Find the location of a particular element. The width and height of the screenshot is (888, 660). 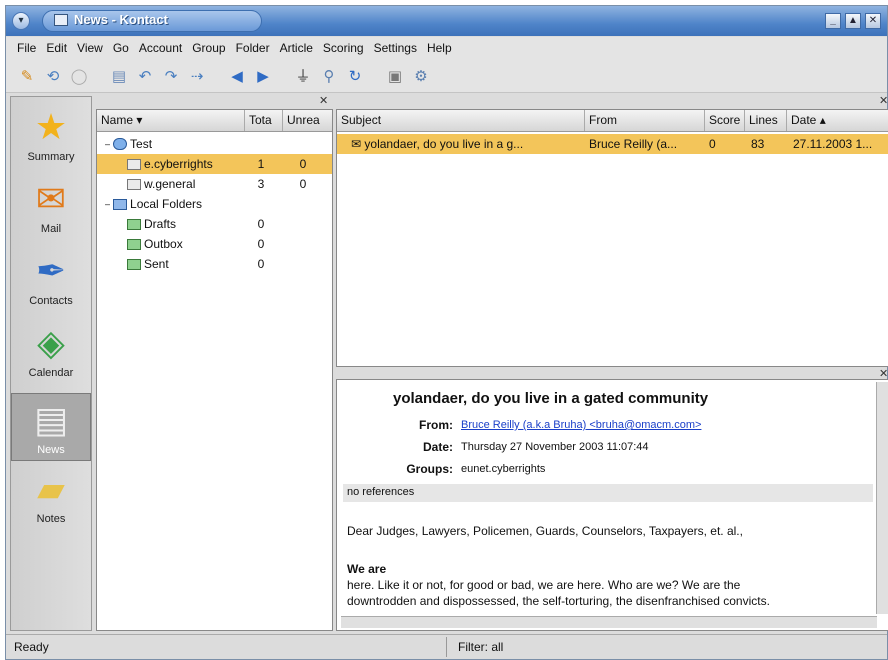

minimize-button: _ is located at coordinates (833, 21).